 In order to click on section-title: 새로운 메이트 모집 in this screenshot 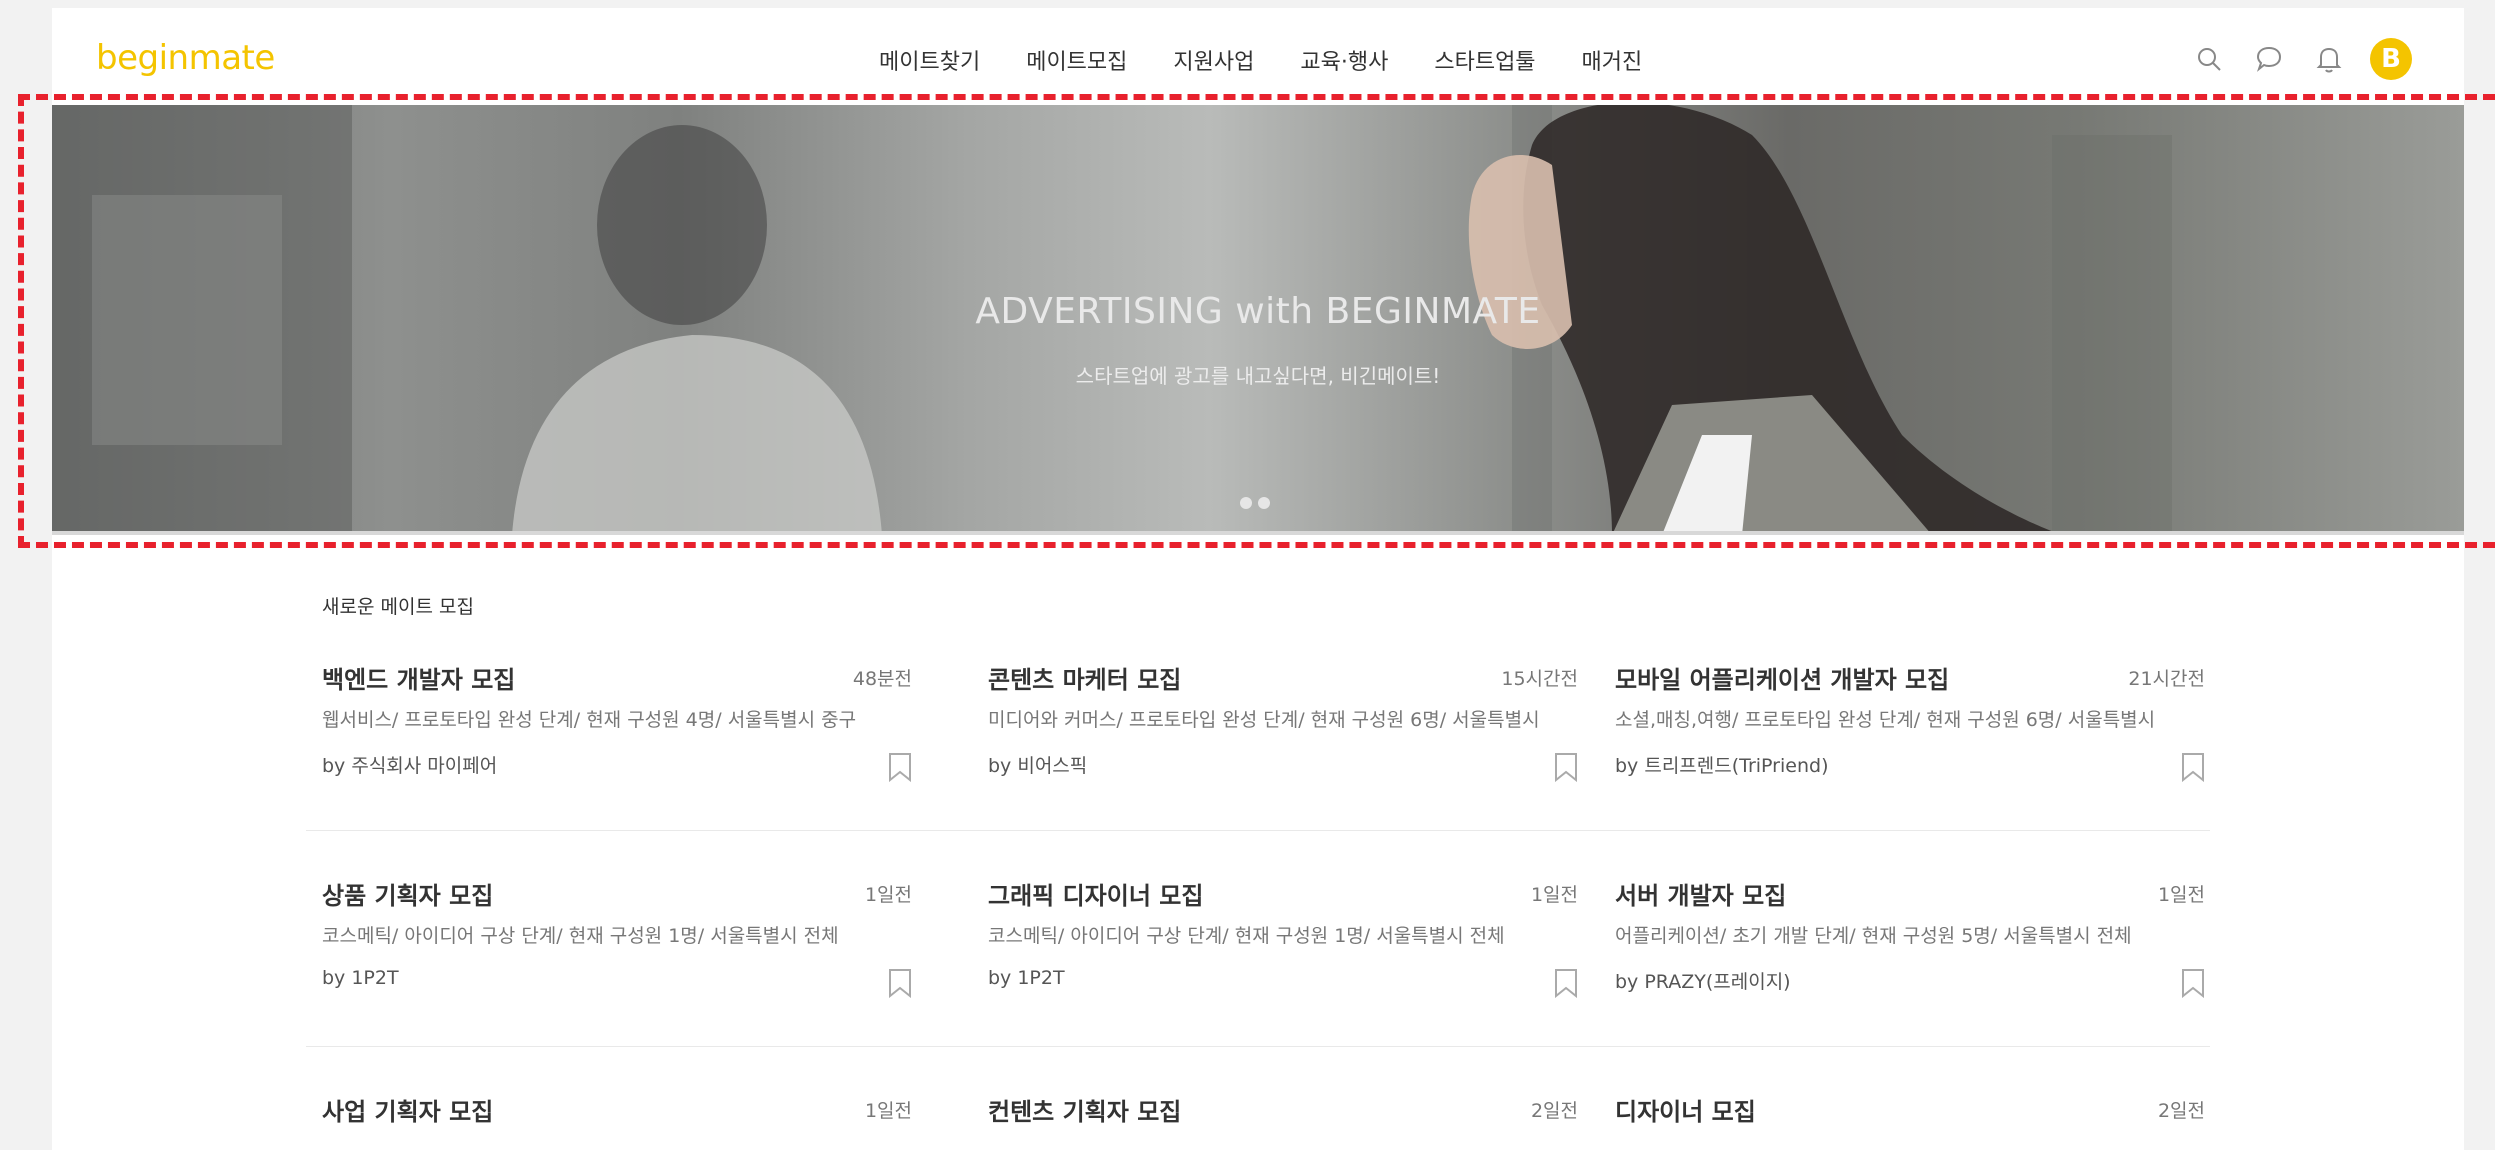, I will do `click(398, 607)`.